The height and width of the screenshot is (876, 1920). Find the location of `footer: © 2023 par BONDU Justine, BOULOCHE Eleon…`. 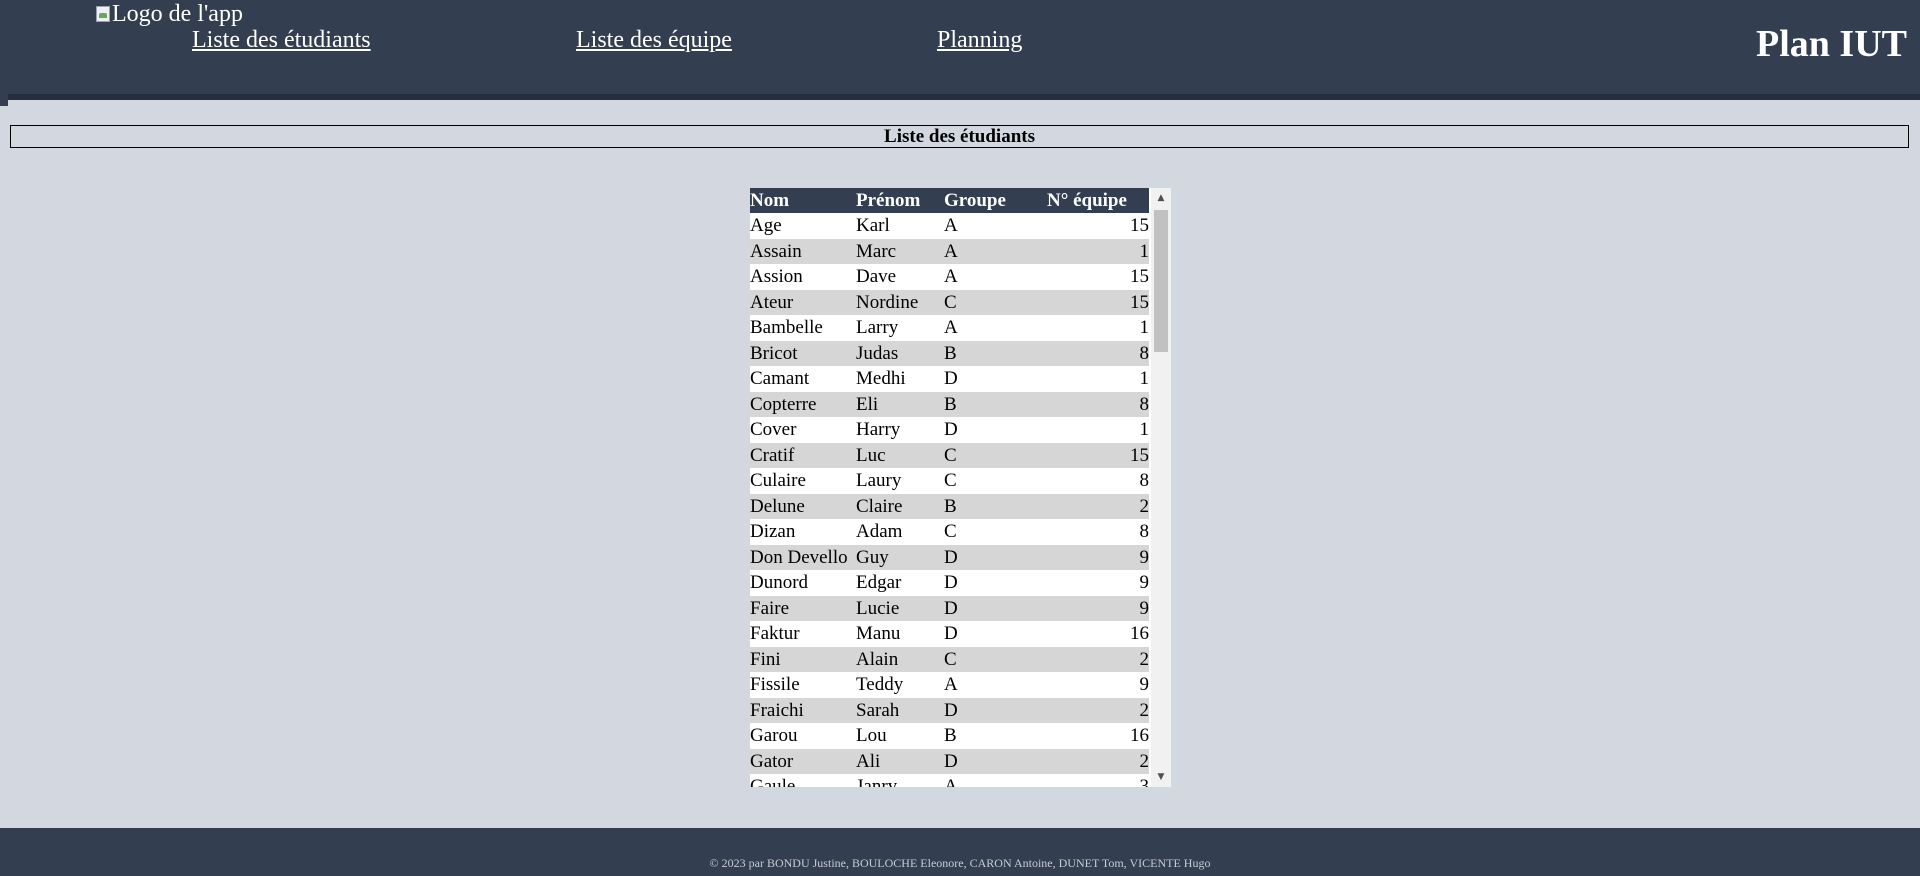

footer: © 2023 par BONDU Justine, BOULOCHE Eleon… is located at coordinates (960, 852).